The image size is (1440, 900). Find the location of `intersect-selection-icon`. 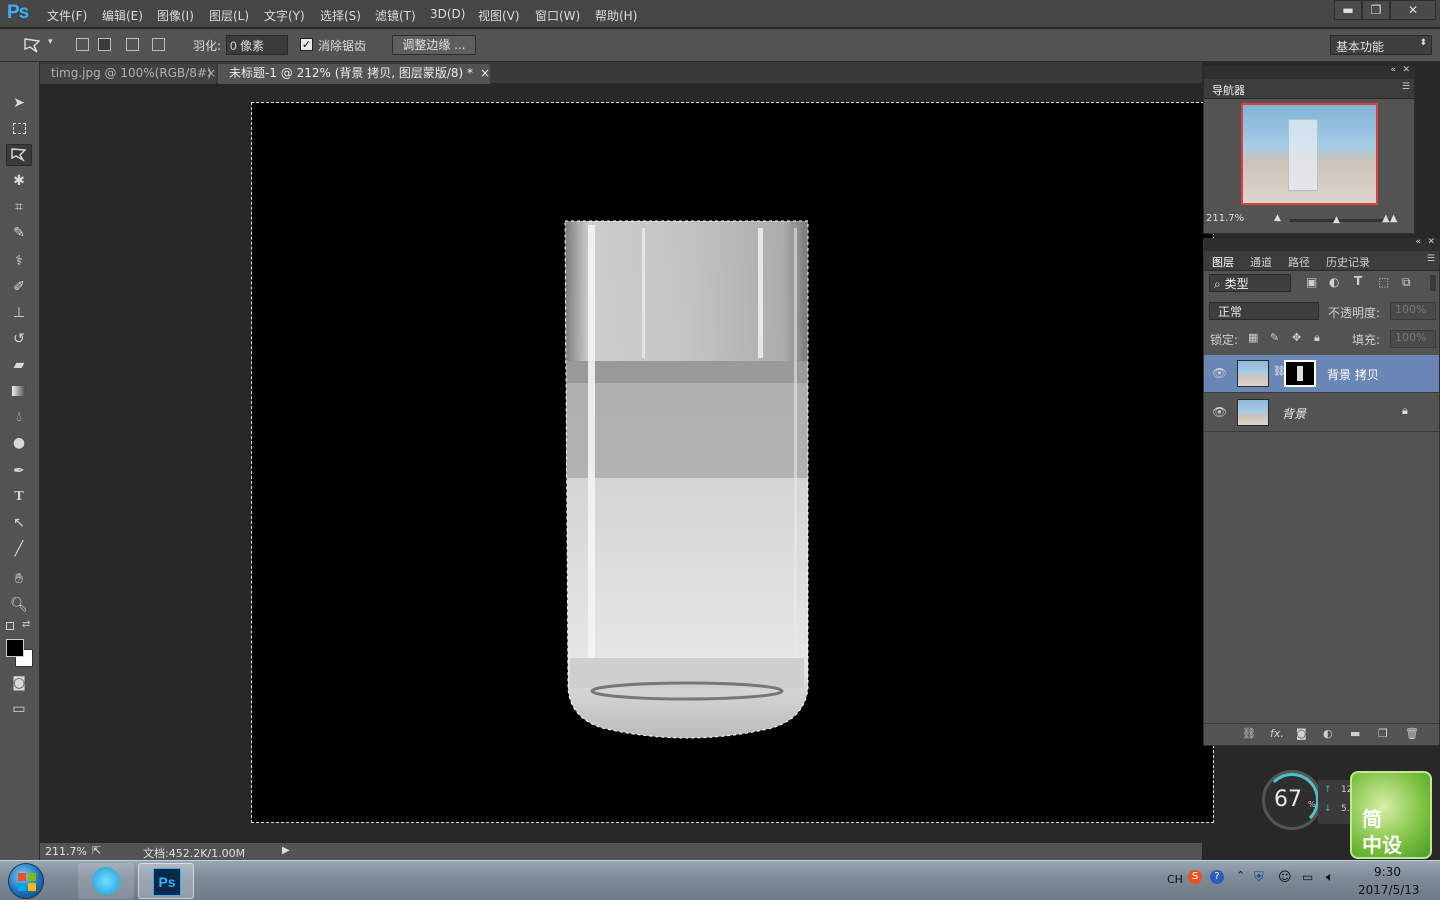

intersect-selection-icon is located at coordinates (158, 44).